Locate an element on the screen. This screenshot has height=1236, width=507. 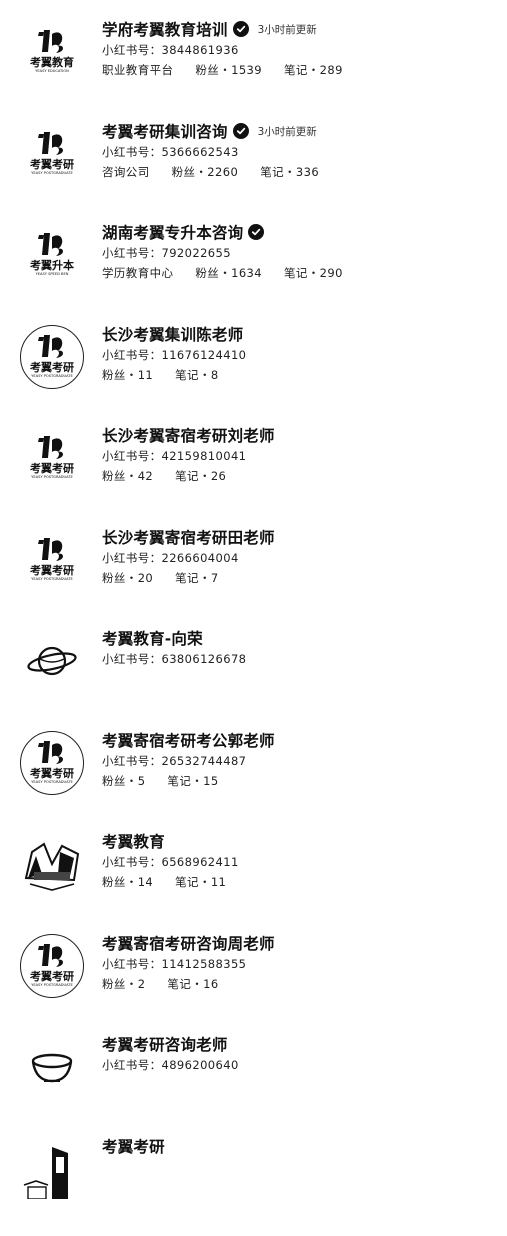
stat-item: 笔记・11 is located at coordinates (201, 882).